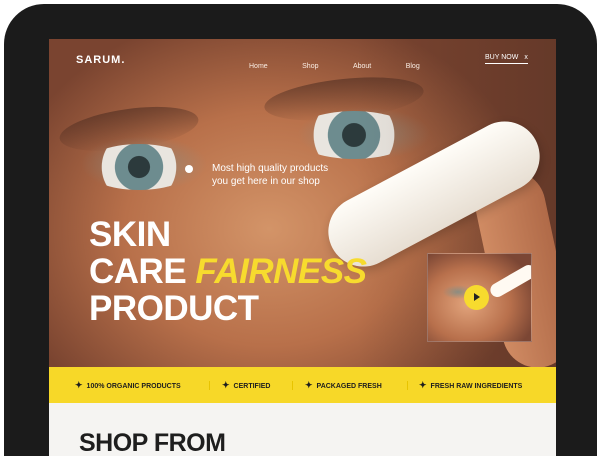 This screenshot has height=456, width=601. Describe the element at coordinates (174, 308) in the screenshot. I see `headline-line-3: PRODUCT` at that location.